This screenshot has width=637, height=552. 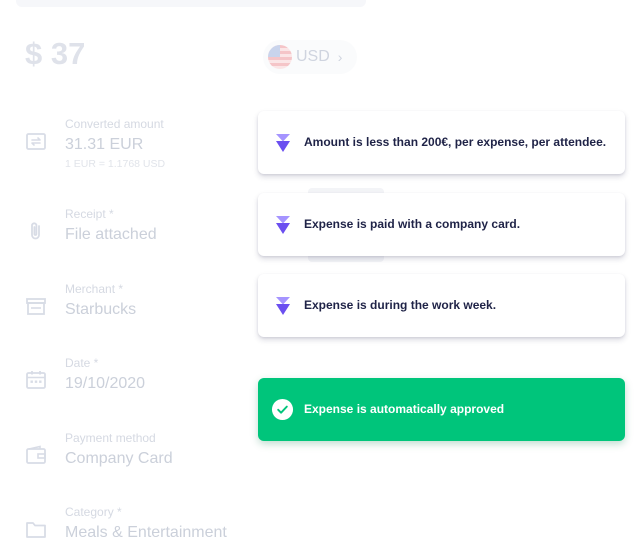 I want to click on currency-code: USD, so click(x=313, y=56).